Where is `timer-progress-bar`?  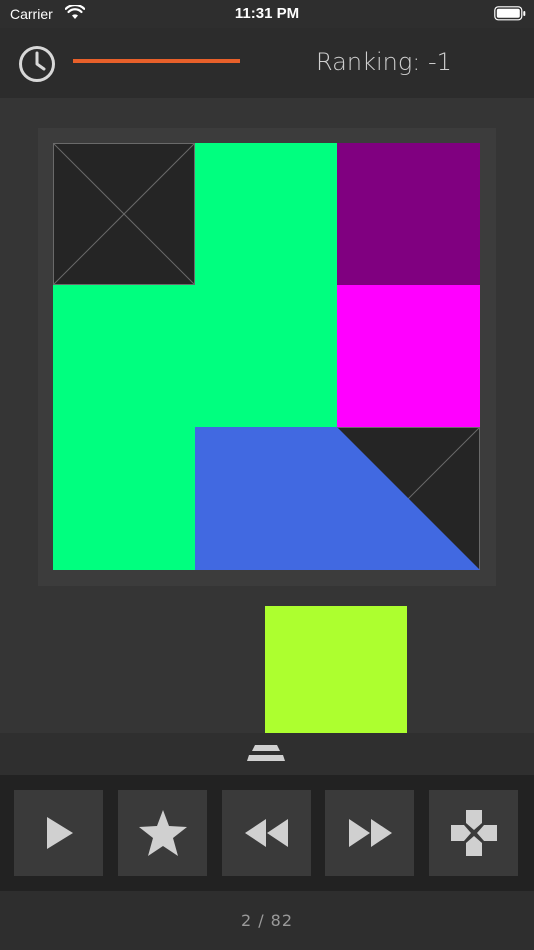
timer-progress-bar is located at coordinates (156, 61).